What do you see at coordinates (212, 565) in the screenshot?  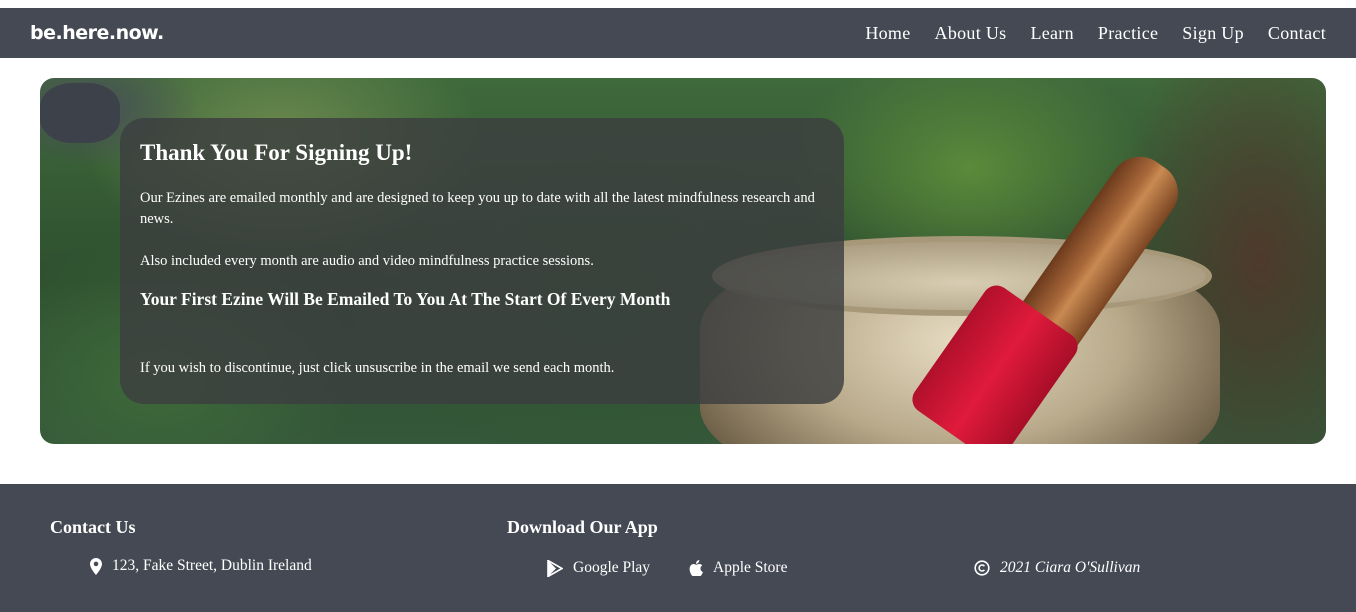 I see `address-text: 123, Fake Street, Dublin Ireland` at bounding box center [212, 565].